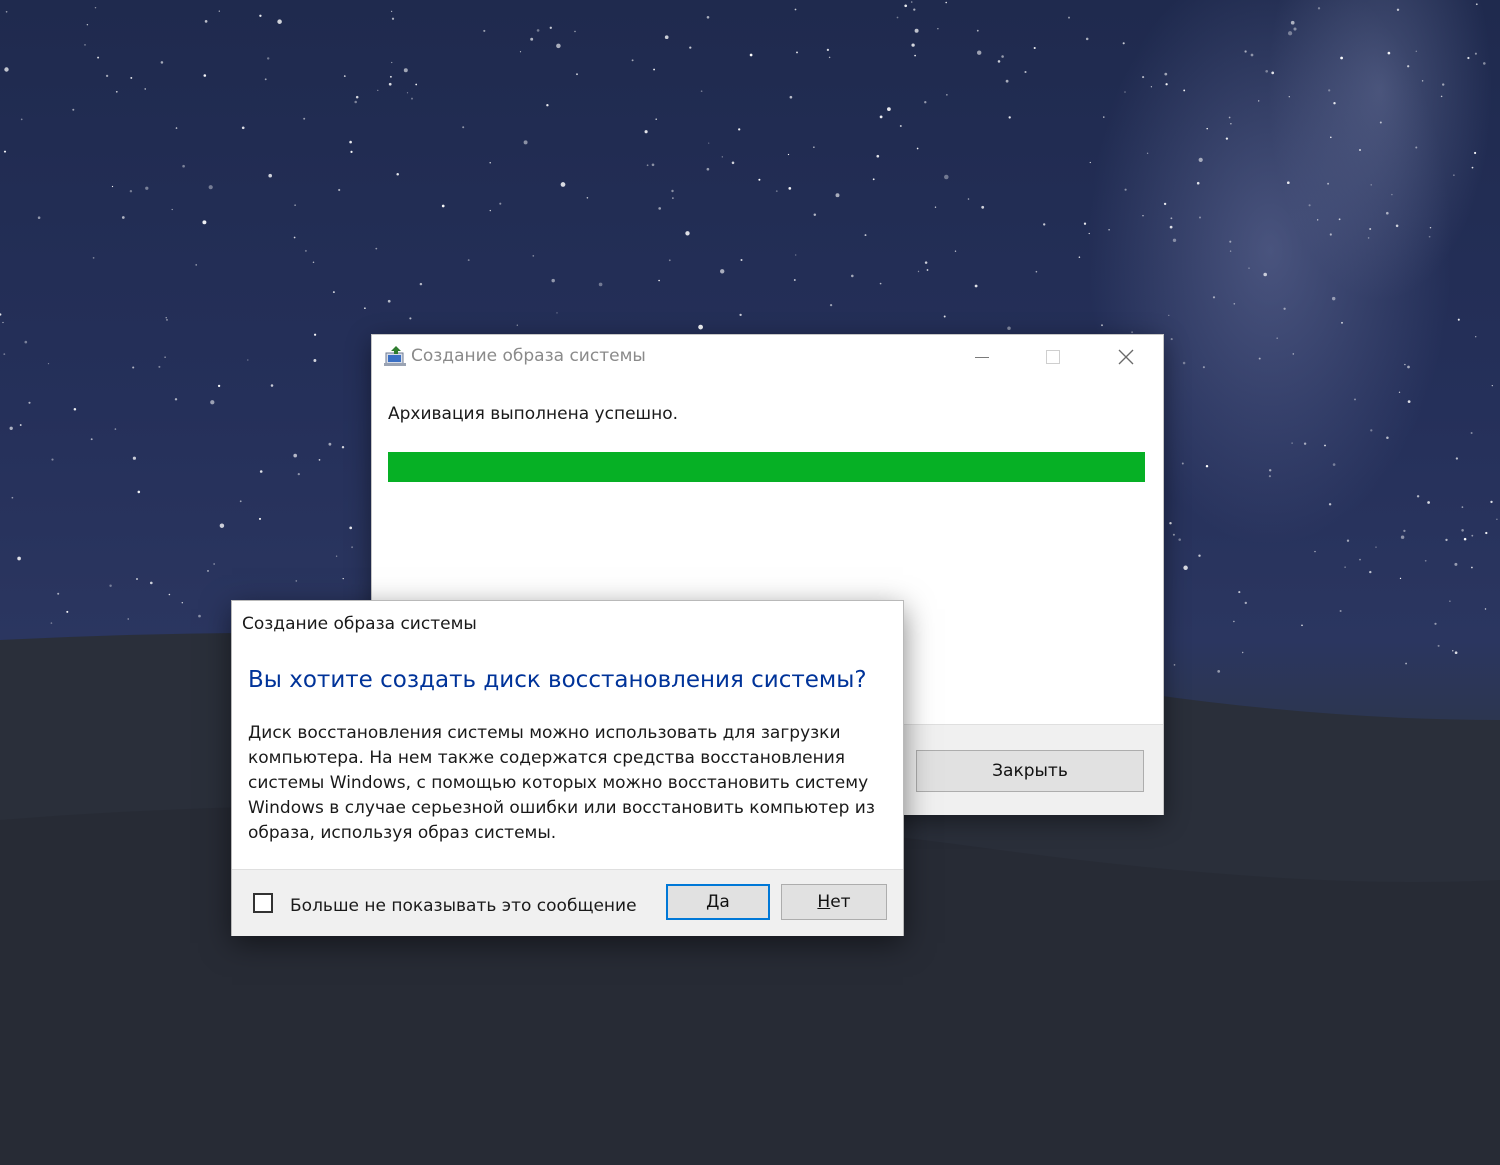  Describe the element at coordinates (463, 906) in the screenshot. I see `dont-show-again-label: Больше не показывать это сообщение` at that location.